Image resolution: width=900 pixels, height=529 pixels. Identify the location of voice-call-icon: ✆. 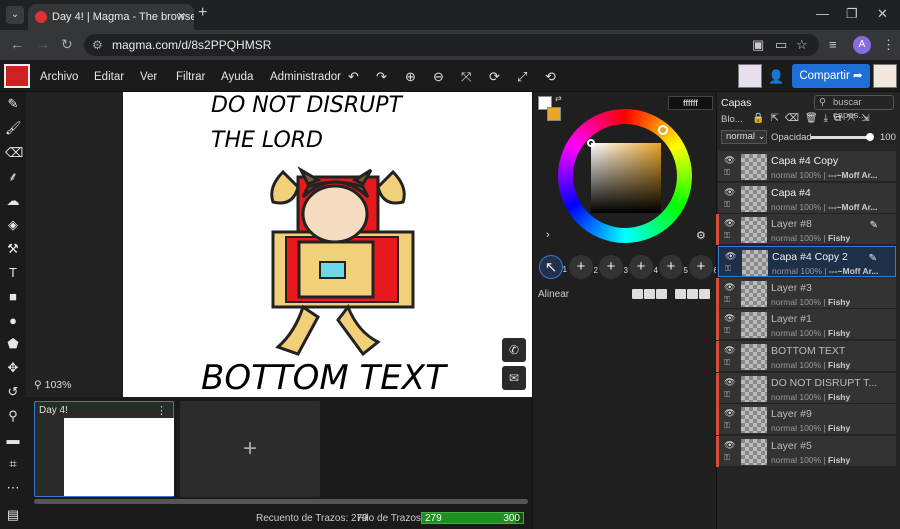
(514, 350).